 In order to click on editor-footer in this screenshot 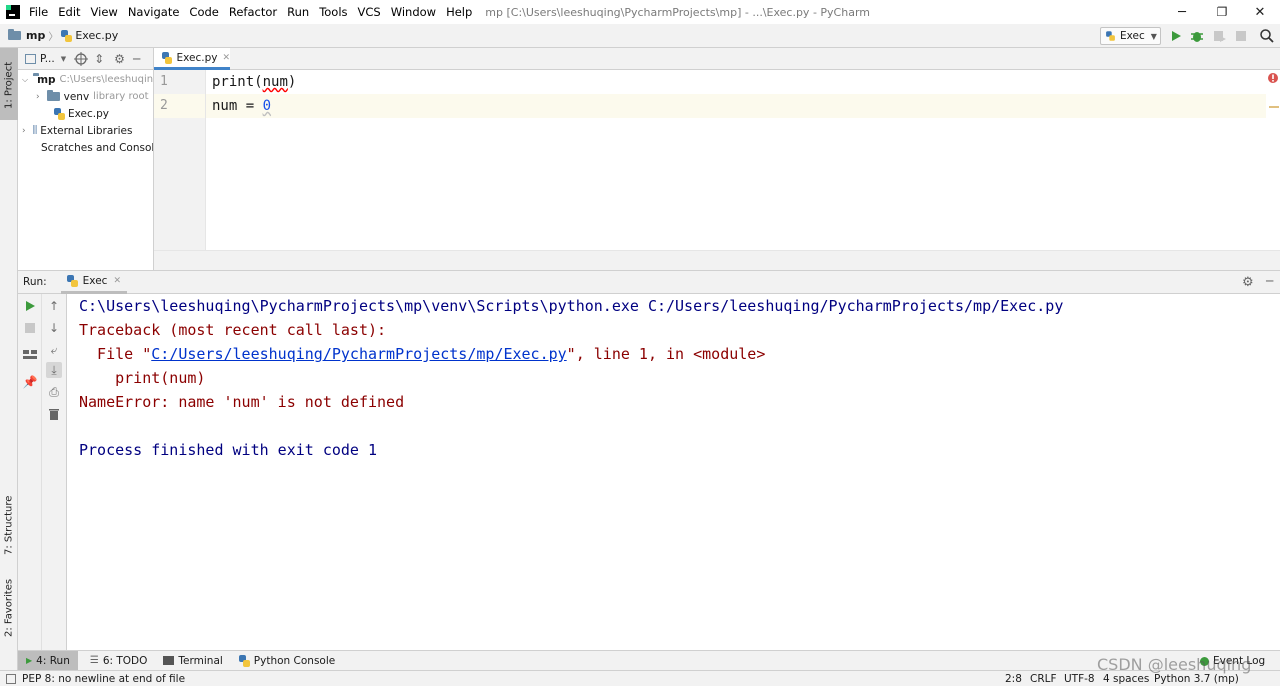, I will do `click(717, 260)`.